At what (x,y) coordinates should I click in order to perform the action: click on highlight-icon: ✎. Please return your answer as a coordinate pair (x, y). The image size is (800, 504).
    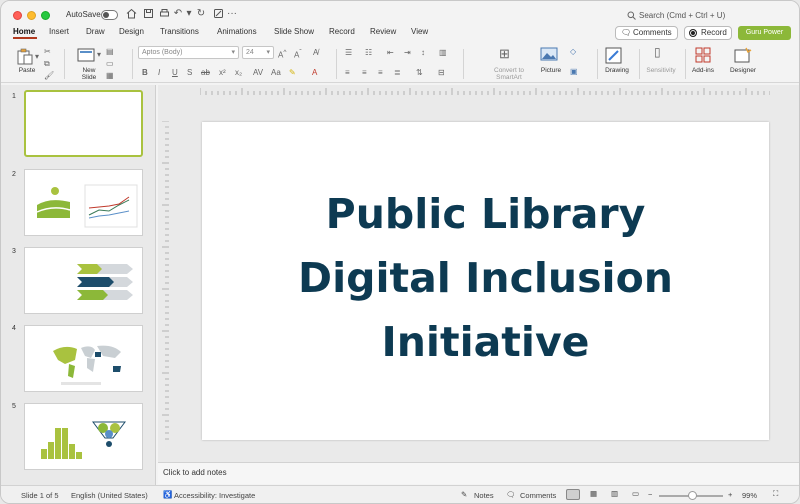
    Looking at the image, I should click on (292, 72).